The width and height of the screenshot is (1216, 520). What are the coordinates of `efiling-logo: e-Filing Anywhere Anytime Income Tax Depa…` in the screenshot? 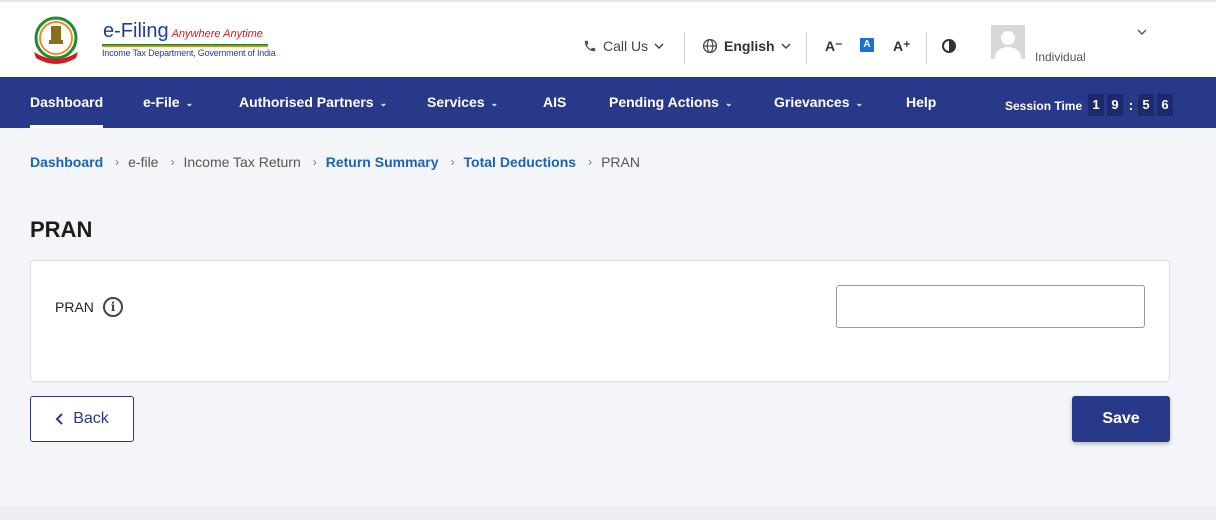 It's located at (153, 40).